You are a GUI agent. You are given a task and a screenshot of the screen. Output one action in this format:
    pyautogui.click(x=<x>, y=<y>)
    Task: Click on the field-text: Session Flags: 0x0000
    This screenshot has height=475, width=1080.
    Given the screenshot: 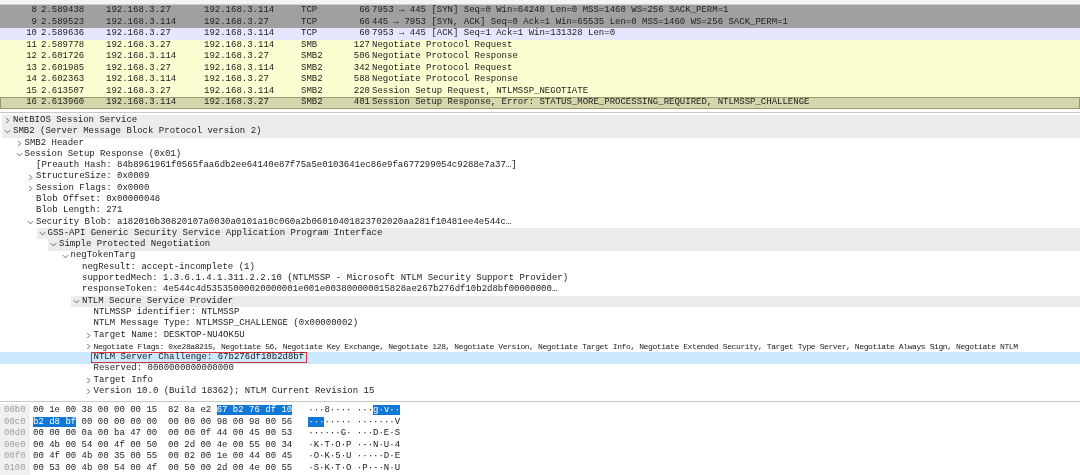 What is the action you would take?
    pyautogui.click(x=93, y=187)
    